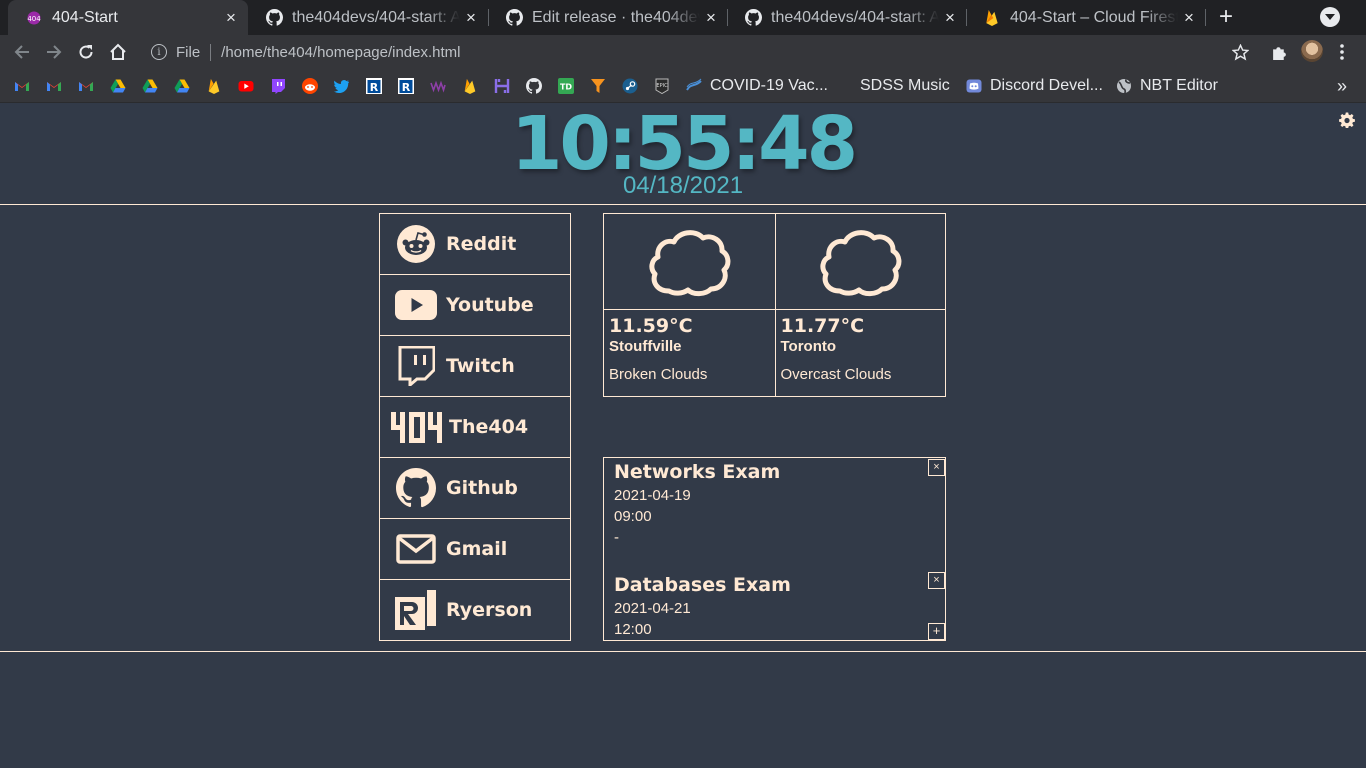 This screenshot has height=768, width=1366. What do you see at coordinates (1205, 17) in the screenshot?
I see `tab-separator` at bounding box center [1205, 17].